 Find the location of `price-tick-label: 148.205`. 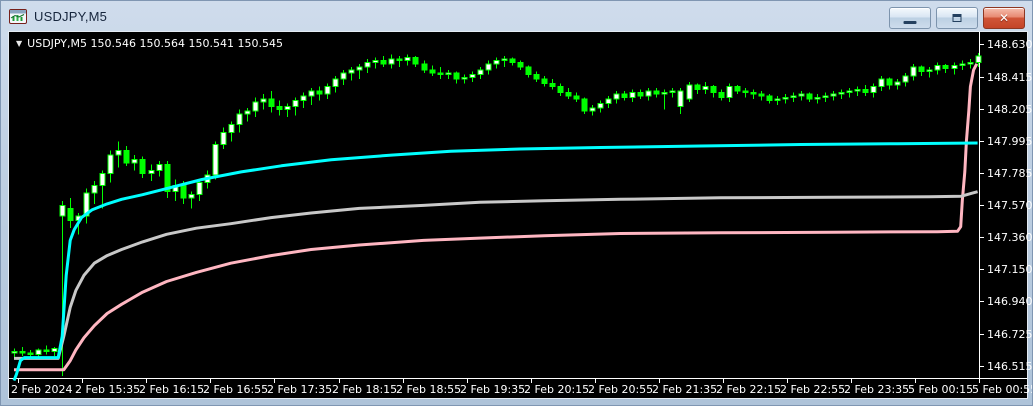

price-tick-label: 148.205 is located at coordinates (1010, 109).